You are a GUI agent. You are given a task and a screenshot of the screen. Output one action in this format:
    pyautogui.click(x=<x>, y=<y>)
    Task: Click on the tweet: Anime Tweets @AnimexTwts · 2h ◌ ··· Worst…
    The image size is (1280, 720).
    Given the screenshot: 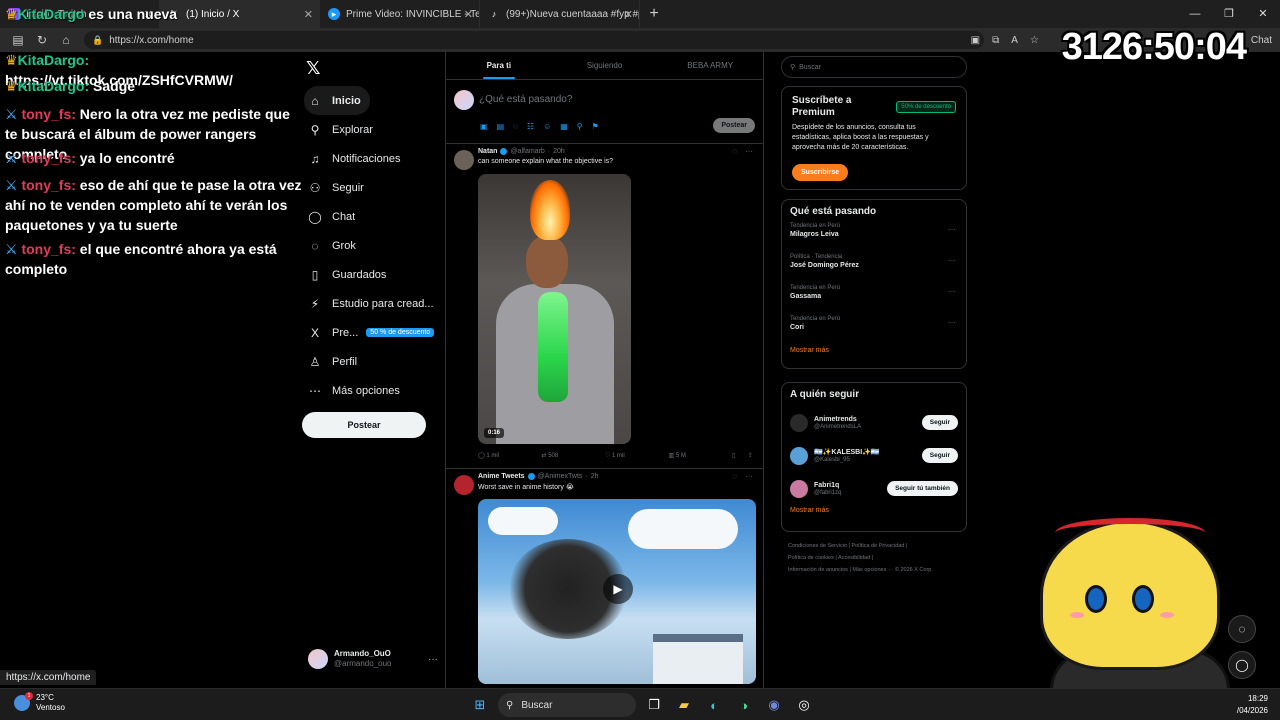 What is the action you would take?
    pyautogui.click(x=604, y=578)
    